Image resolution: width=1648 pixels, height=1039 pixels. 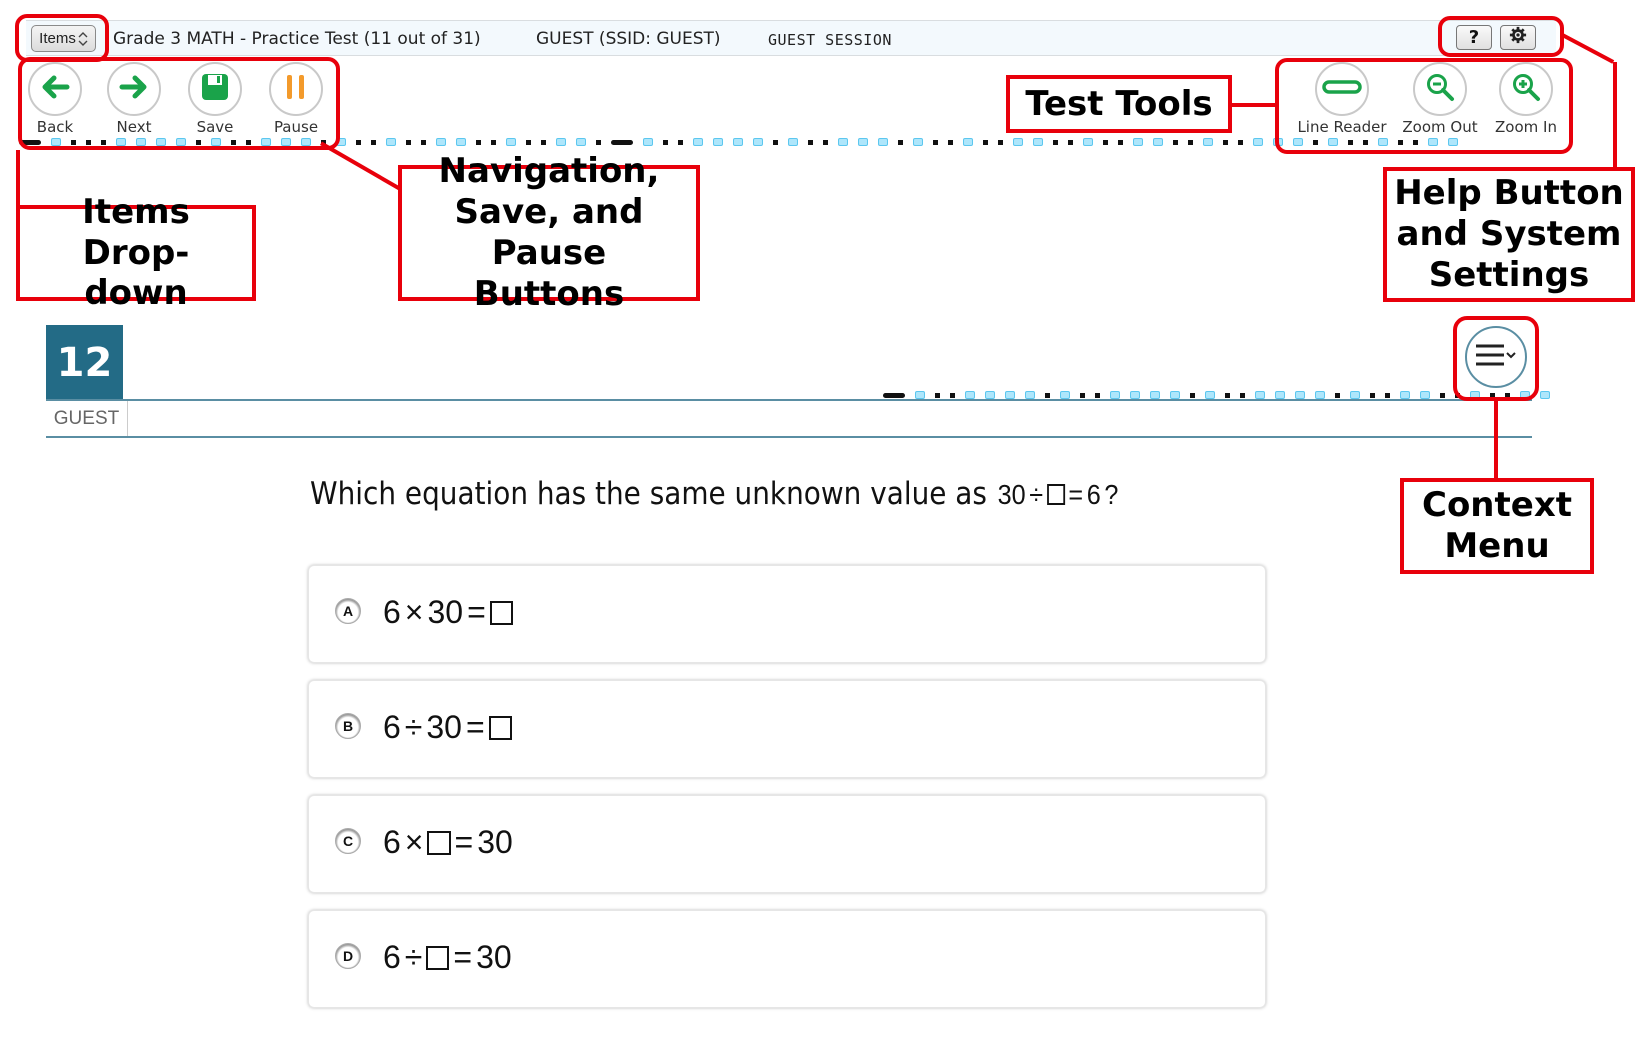 What do you see at coordinates (1496, 358) in the screenshot?
I see `context-menu-highlight` at bounding box center [1496, 358].